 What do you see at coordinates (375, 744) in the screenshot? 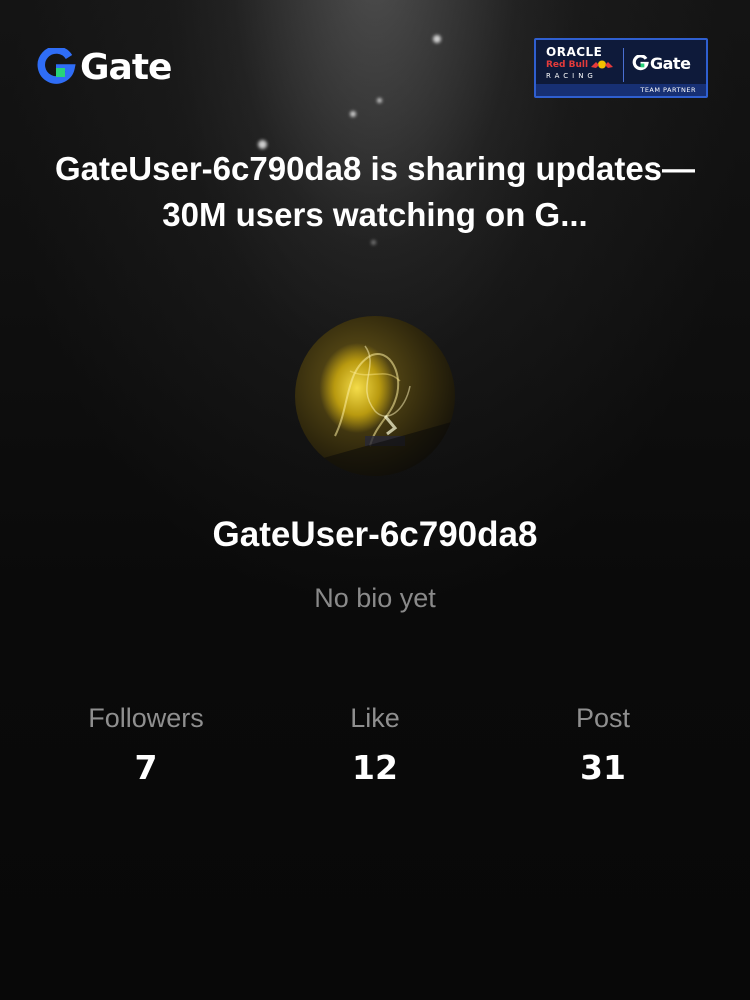
I see `stat-like: Like 12` at bounding box center [375, 744].